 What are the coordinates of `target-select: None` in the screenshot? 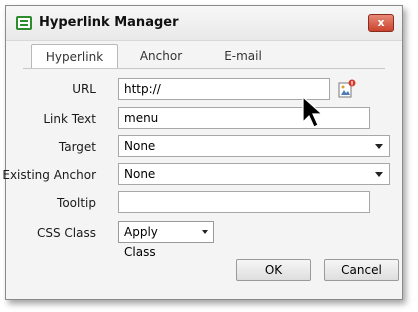 It's located at (254, 146).